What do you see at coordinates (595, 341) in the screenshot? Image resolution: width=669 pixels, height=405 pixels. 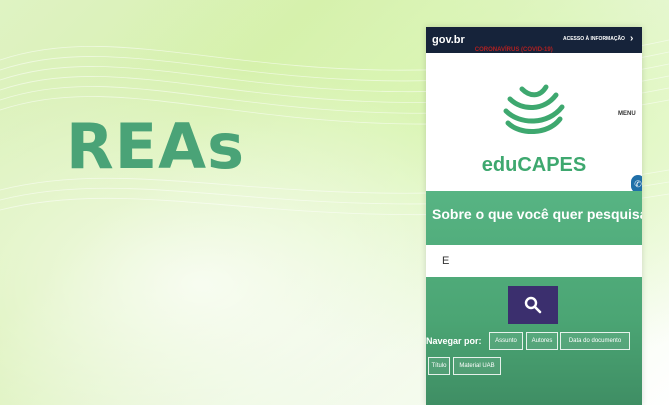 I see `browse-chip-date: Data do documento` at bounding box center [595, 341].